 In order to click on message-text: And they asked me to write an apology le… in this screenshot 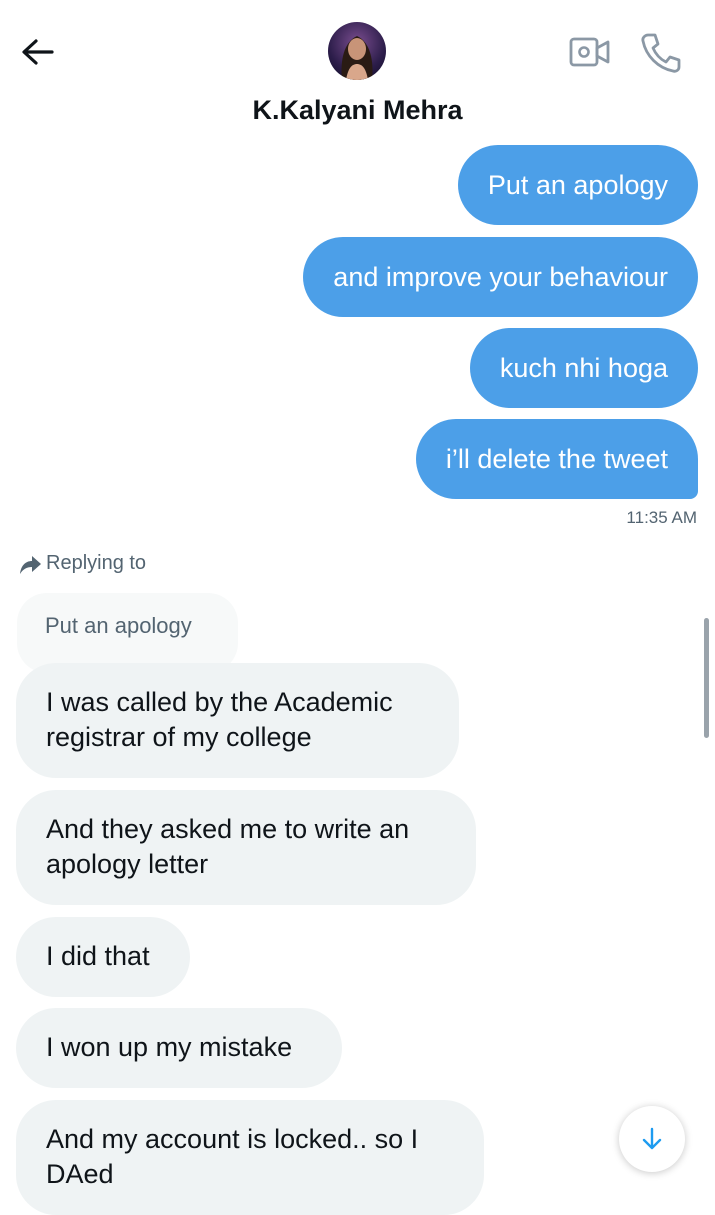, I will do `click(228, 846)`.